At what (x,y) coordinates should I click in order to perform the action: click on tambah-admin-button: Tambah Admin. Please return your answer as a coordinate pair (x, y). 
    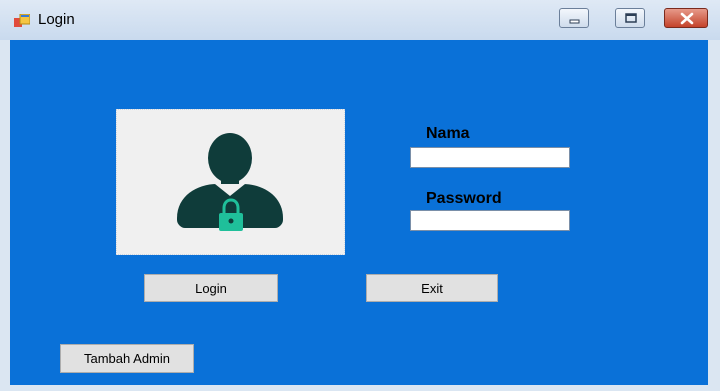
    Looking at the image, I should click on (127, 358).